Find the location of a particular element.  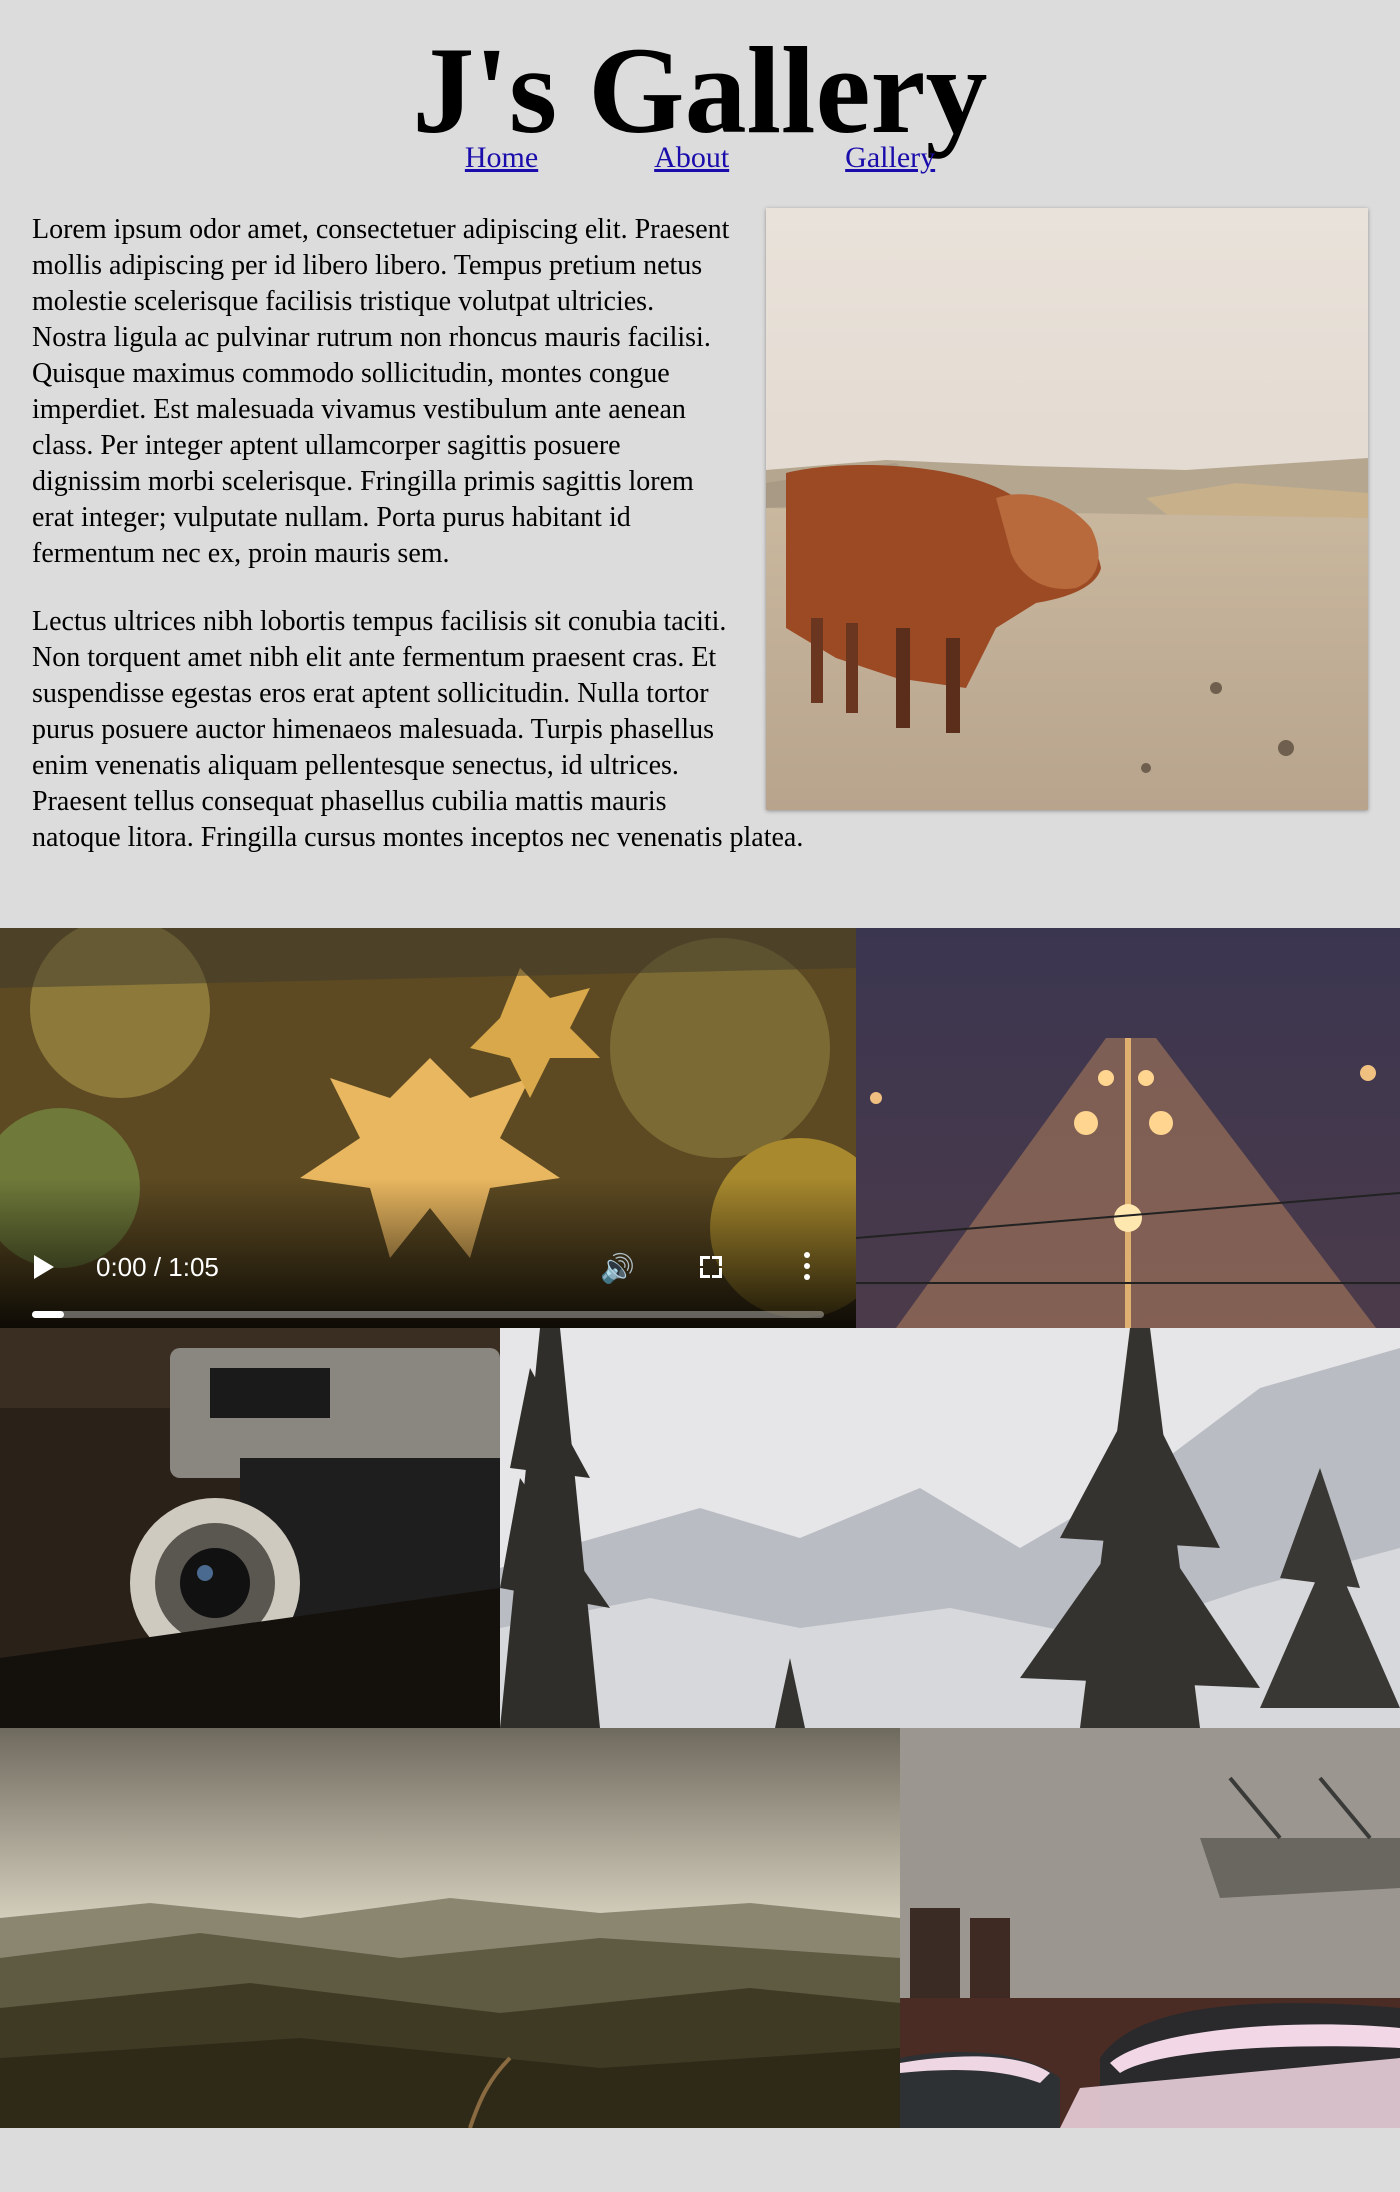

highland-cow-photo is located at coordinates (1067, 509).